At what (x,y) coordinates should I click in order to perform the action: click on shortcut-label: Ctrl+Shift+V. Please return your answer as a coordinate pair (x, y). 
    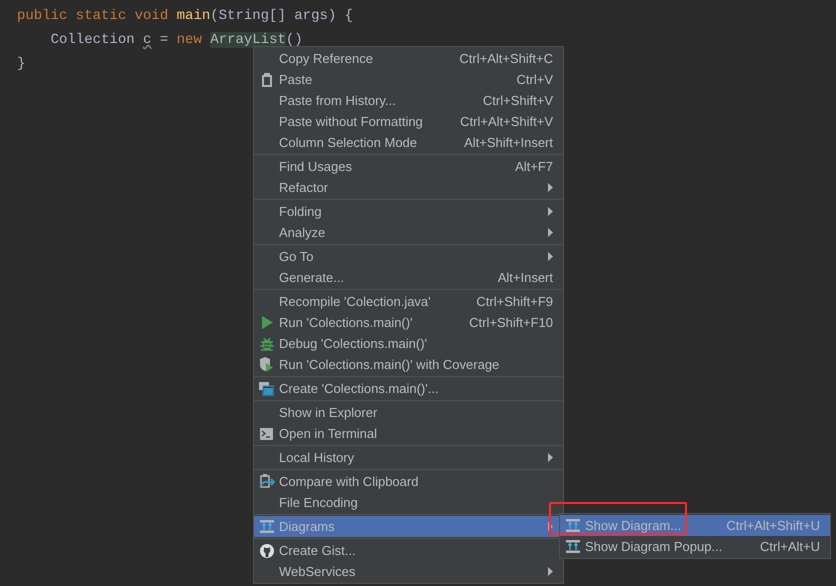
    Looking at the image, I should click on (517, 101).